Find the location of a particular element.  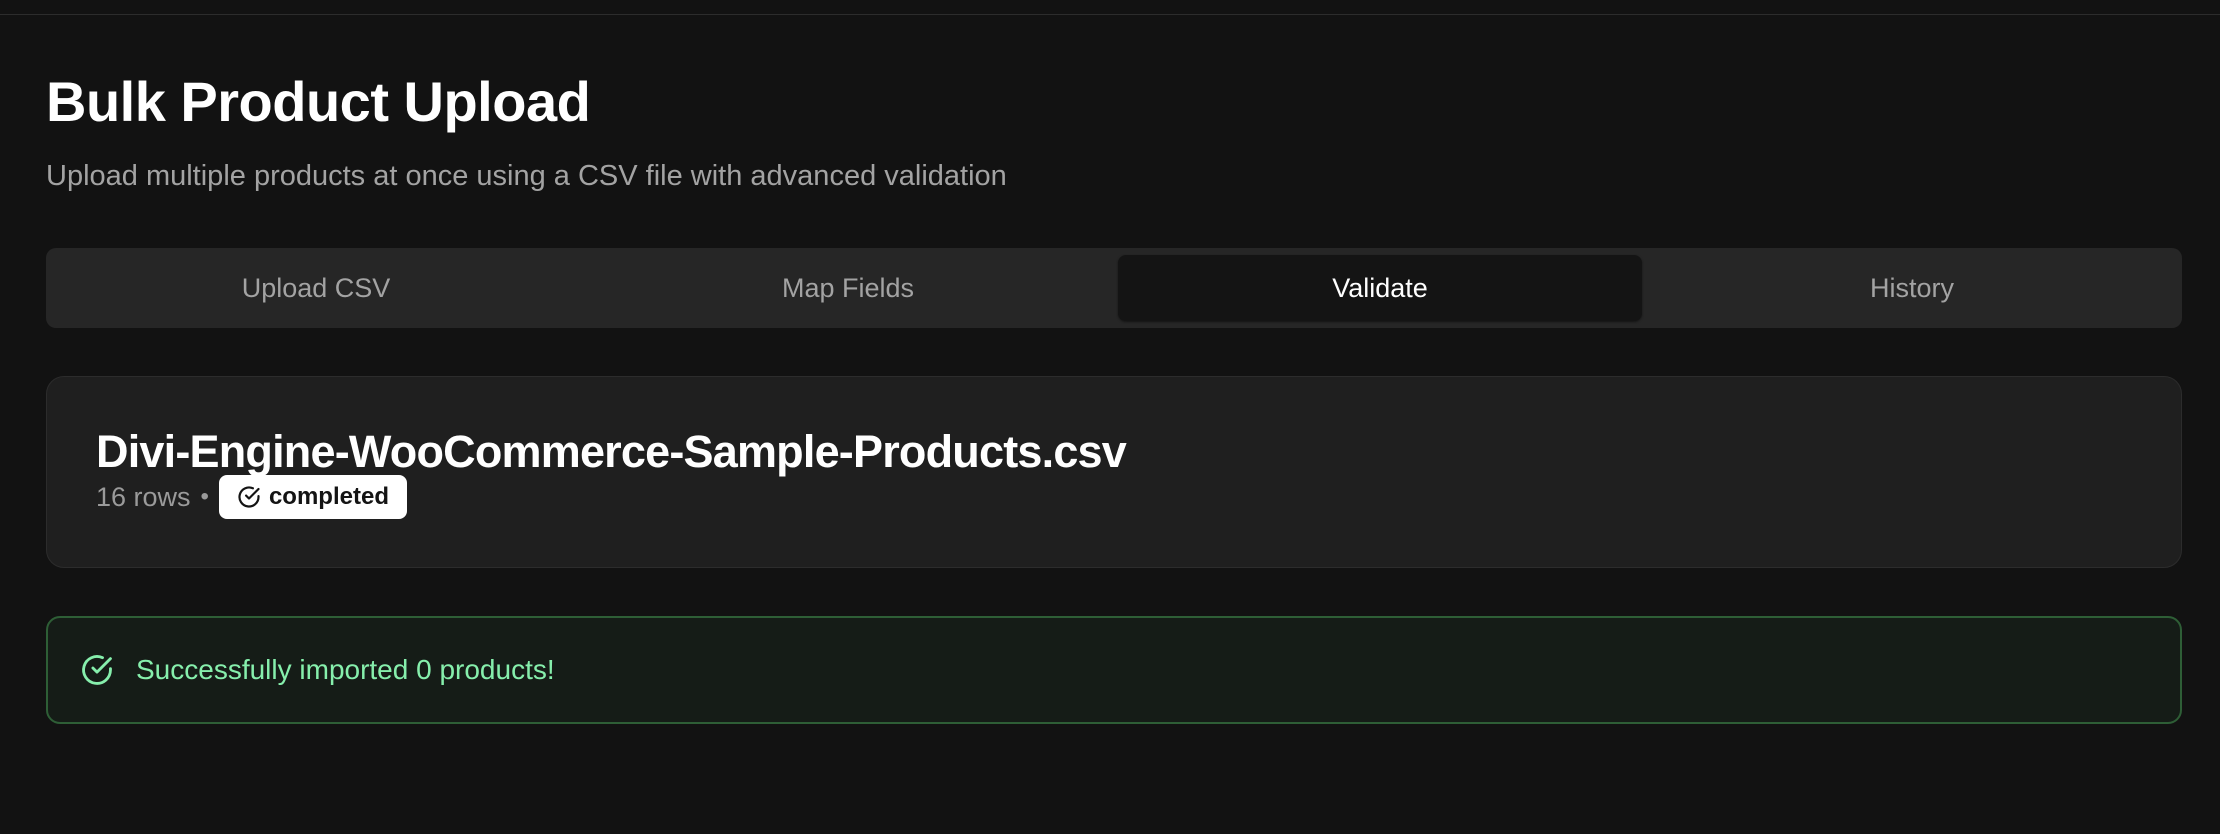

top-divider is located at coordinates (1110, 14).